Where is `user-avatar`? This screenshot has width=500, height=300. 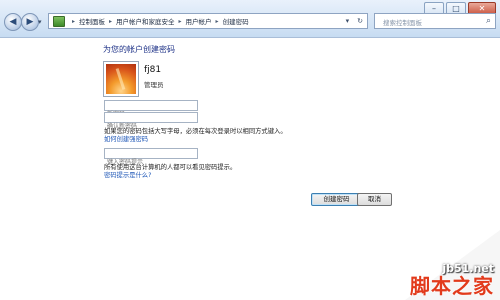 user-avatar is located at coordinates (121, 79).